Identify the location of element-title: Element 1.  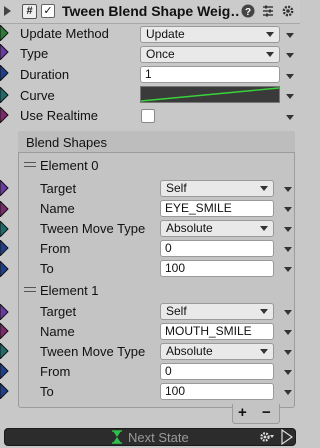
(69, 290).